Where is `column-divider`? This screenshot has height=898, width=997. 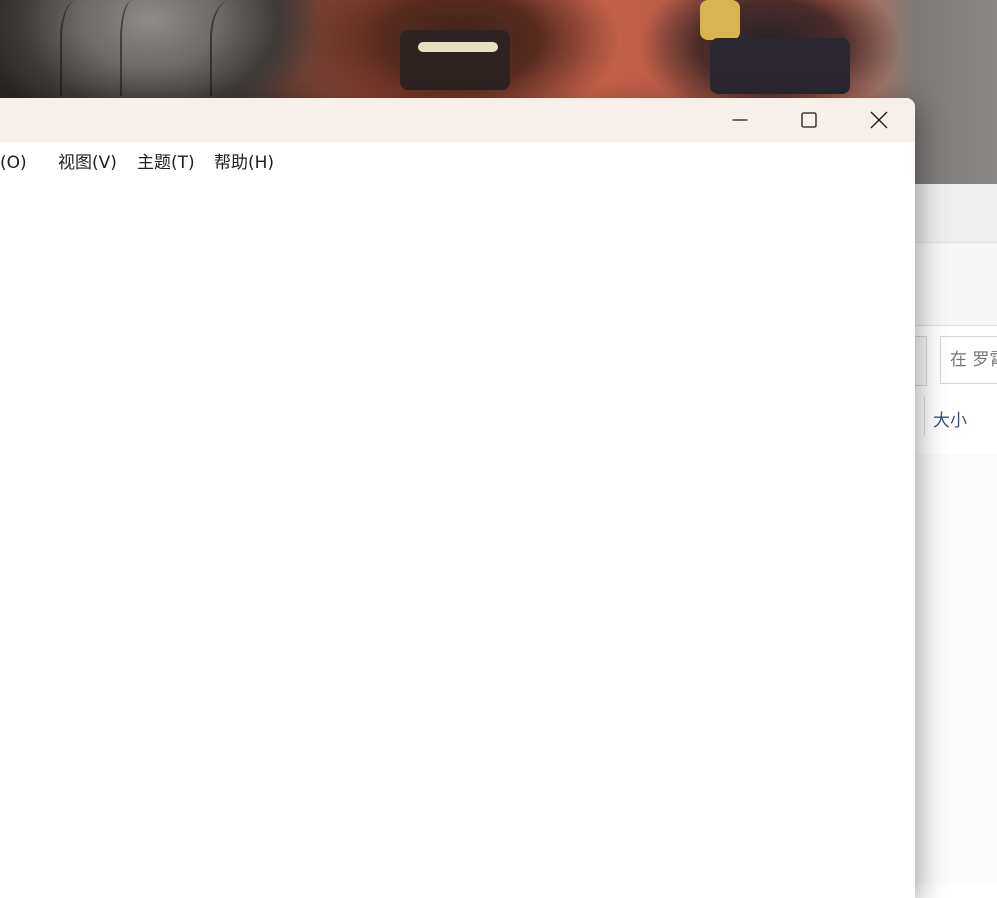
column-divider is located at coordinates (924, 416).